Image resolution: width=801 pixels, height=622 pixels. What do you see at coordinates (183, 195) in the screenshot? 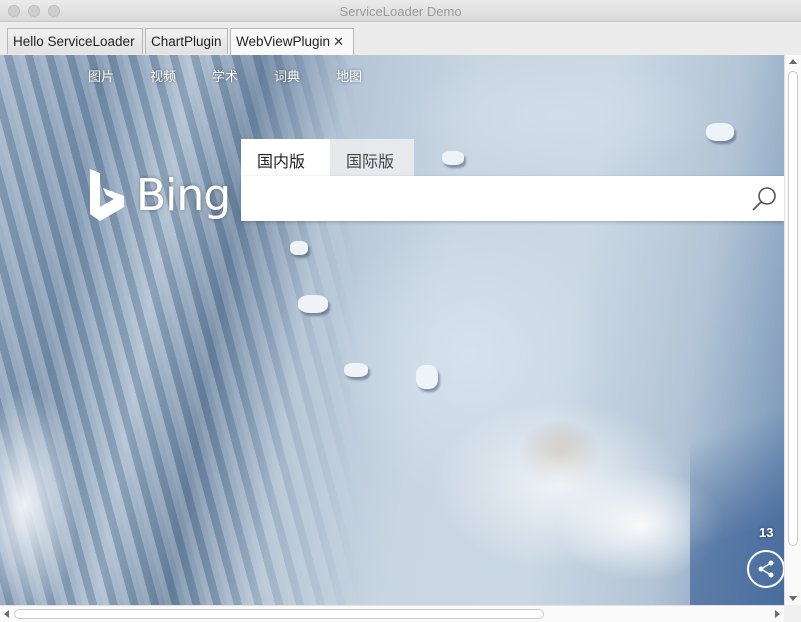
I see `bing-logo-text: Bing` at bounding box center [183, 195].